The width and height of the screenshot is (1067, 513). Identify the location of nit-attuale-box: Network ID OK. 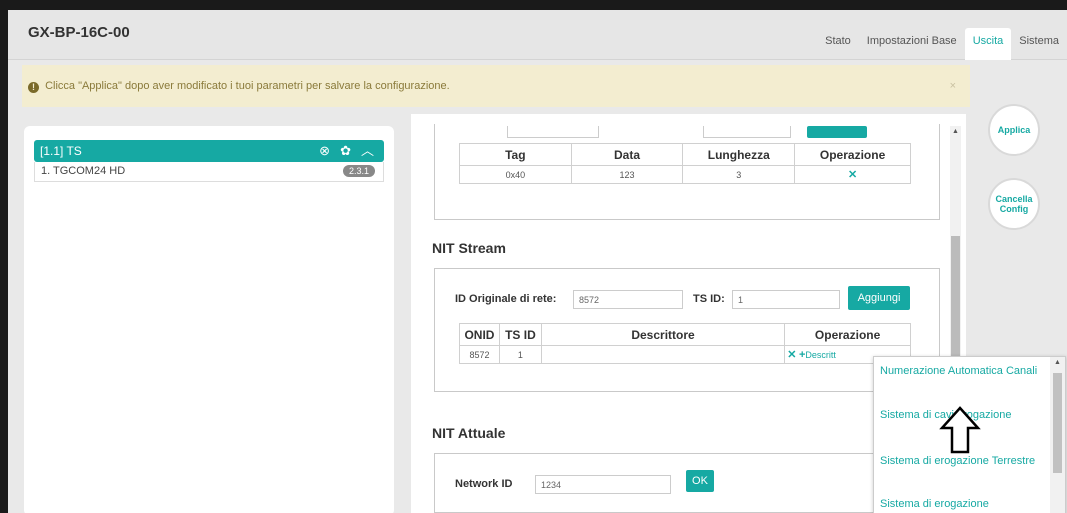
(687, 483).